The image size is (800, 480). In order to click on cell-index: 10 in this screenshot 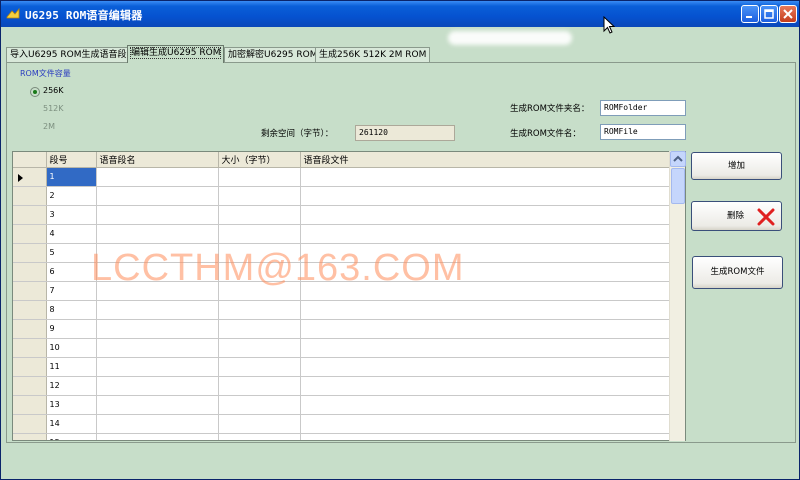, I will do `click(71, 348)`.